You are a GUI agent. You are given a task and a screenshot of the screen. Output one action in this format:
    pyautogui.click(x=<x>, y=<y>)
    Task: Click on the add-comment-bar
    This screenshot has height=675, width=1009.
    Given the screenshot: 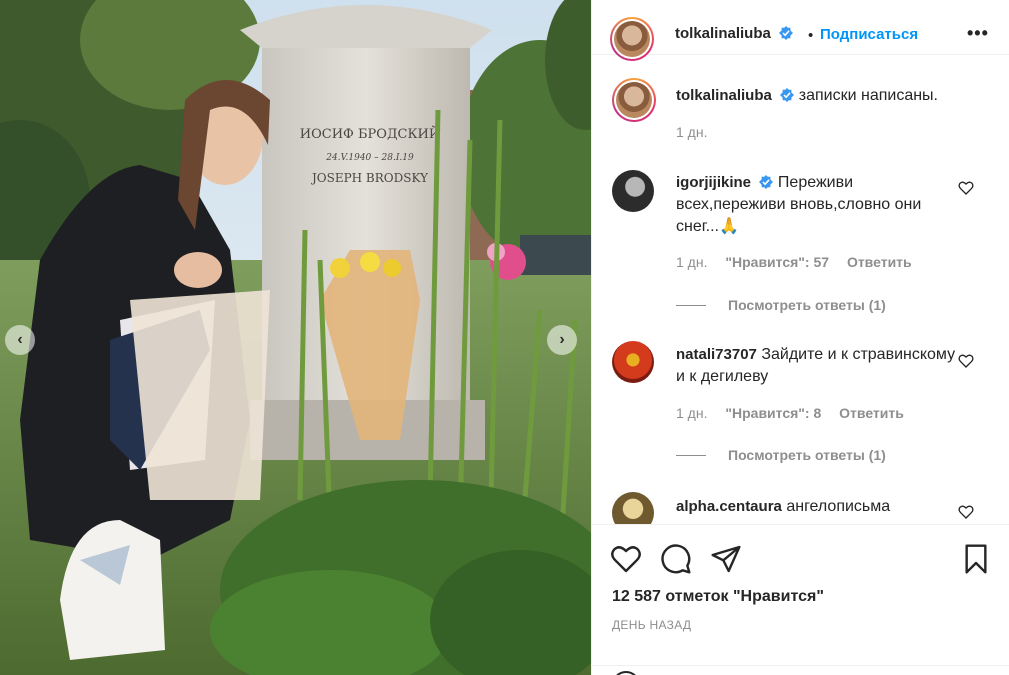 What is the action you would take?
    pyautogui.click(x=800, y=670)
    